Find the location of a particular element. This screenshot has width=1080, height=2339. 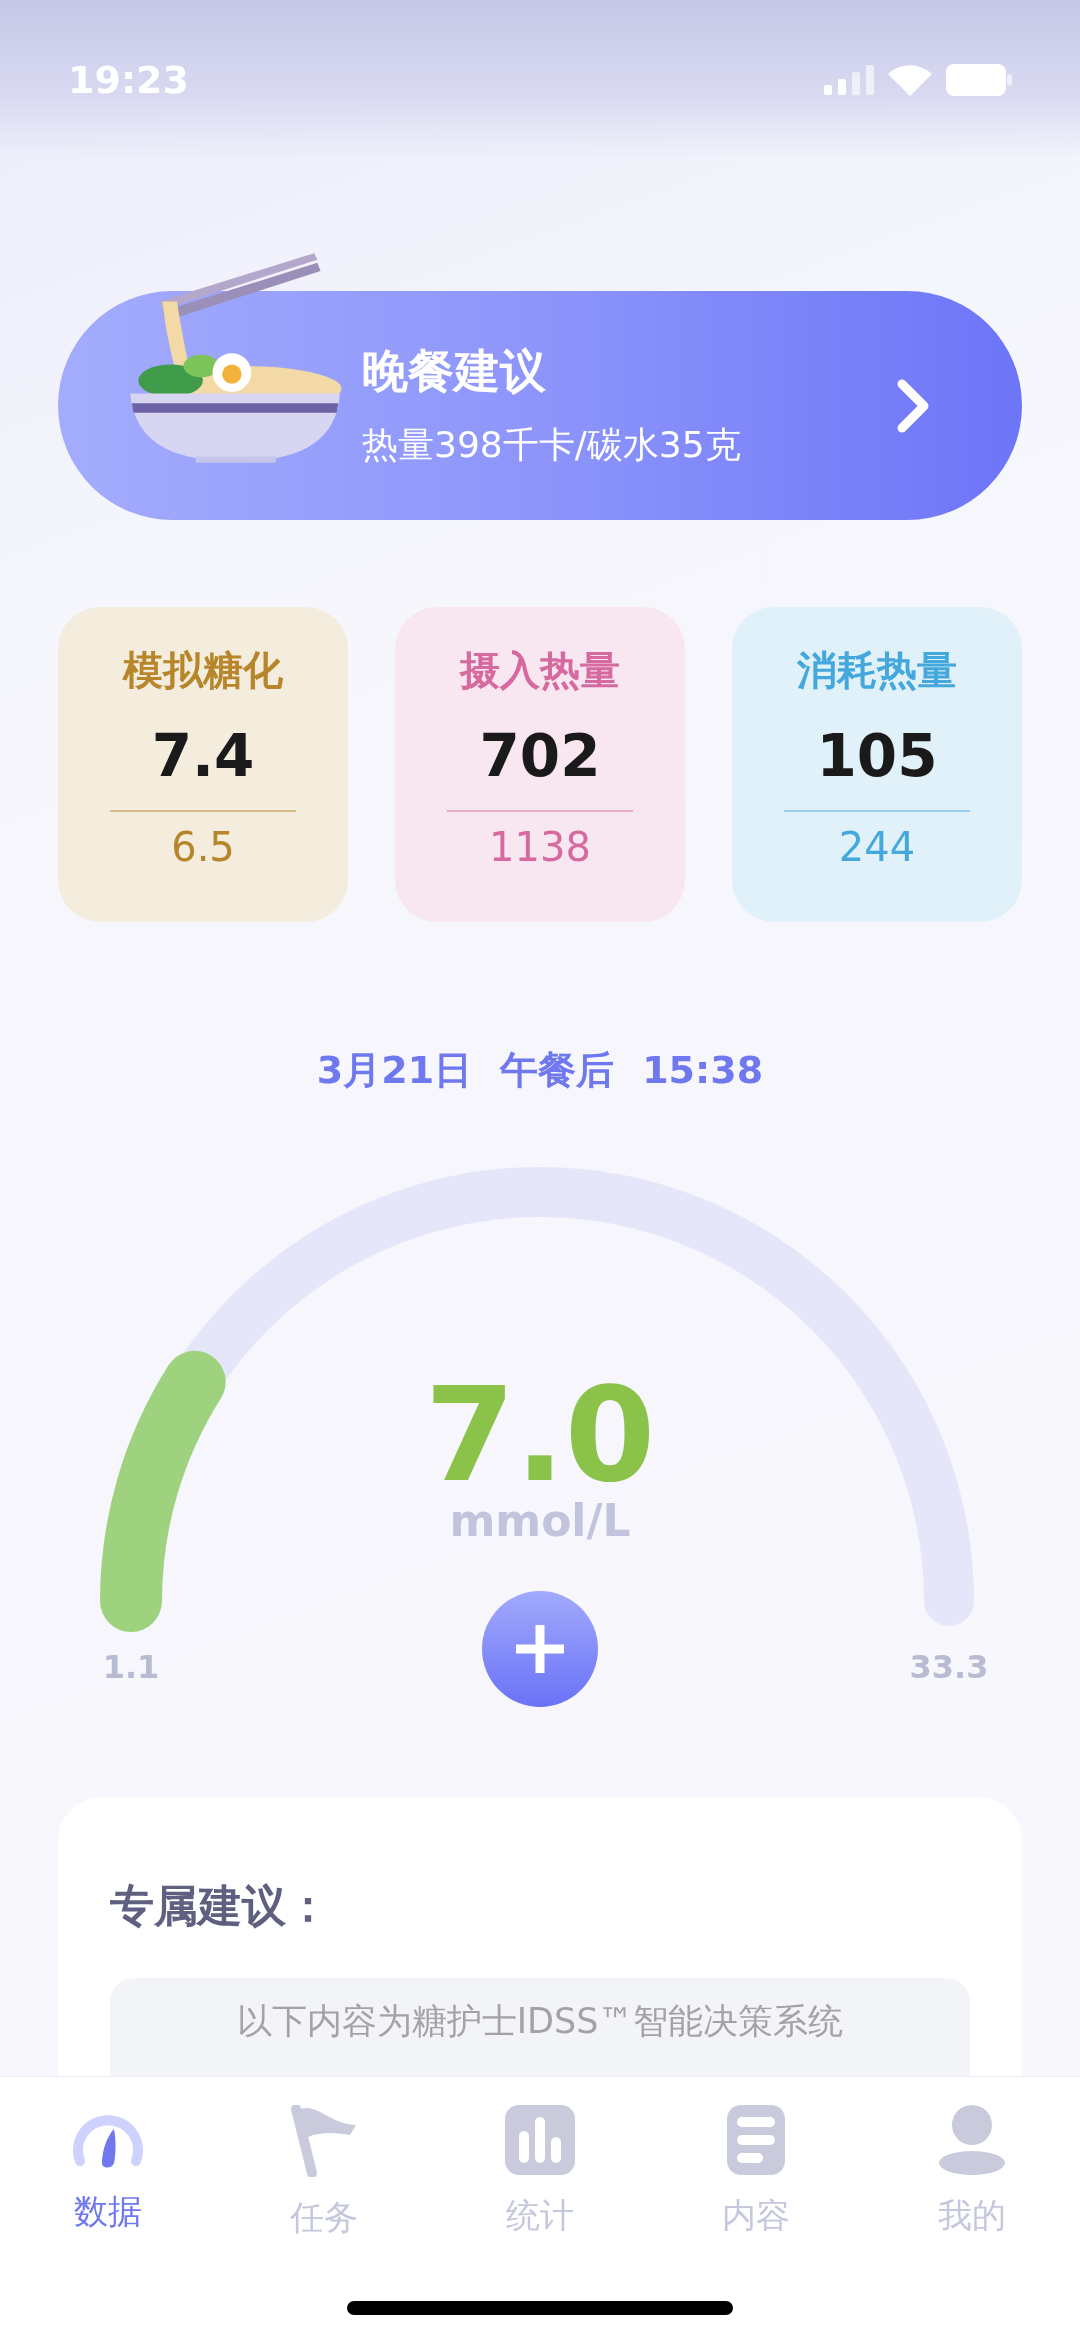

gauge-max-label: 33.3 is located at coordinates (949, 1667).